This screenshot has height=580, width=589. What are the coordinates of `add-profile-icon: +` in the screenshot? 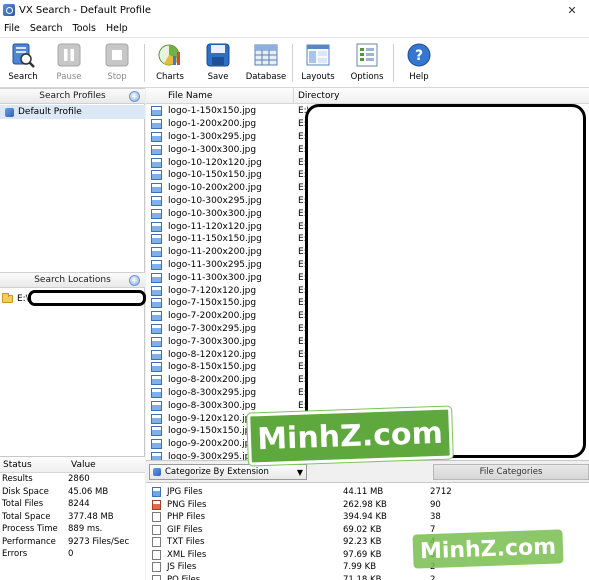 It's located at (134, 96).